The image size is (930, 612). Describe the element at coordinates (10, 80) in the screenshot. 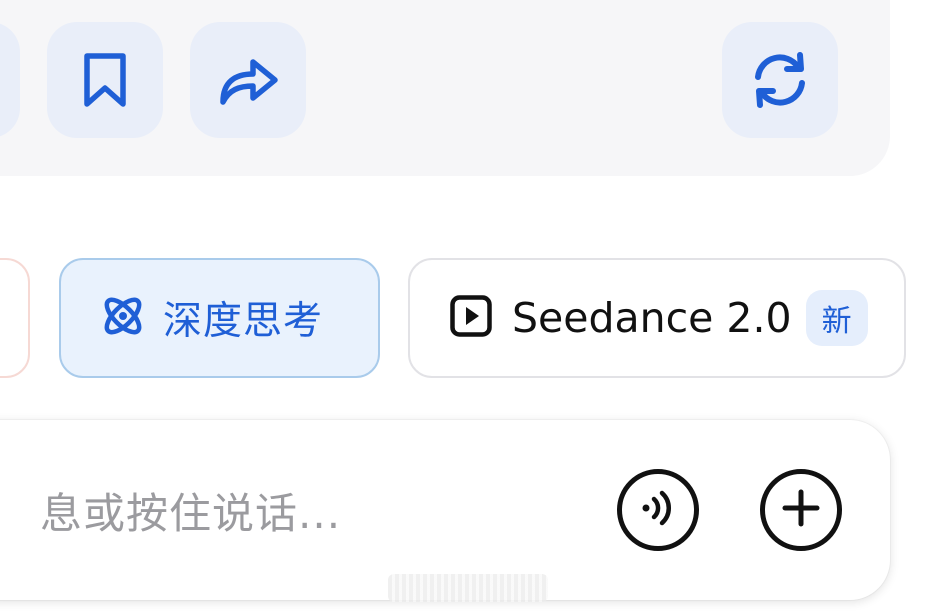

I see `copy-button` at that location.